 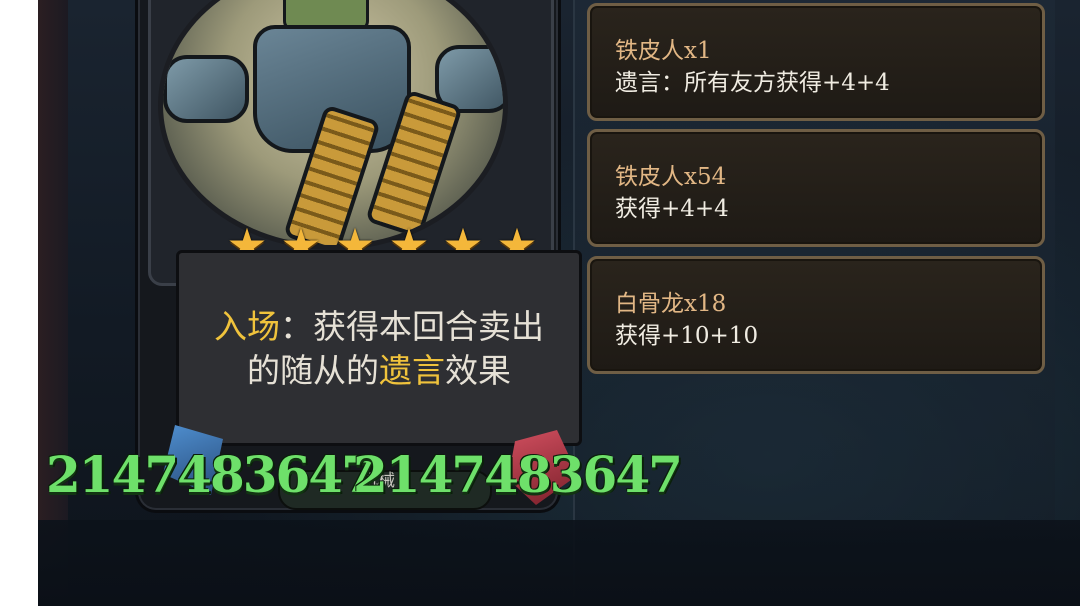 What do you see at coordinates (671, 177) in the screenshot?
I see `entry-name: 铁皮人x54` at bounding box center [671, 177].